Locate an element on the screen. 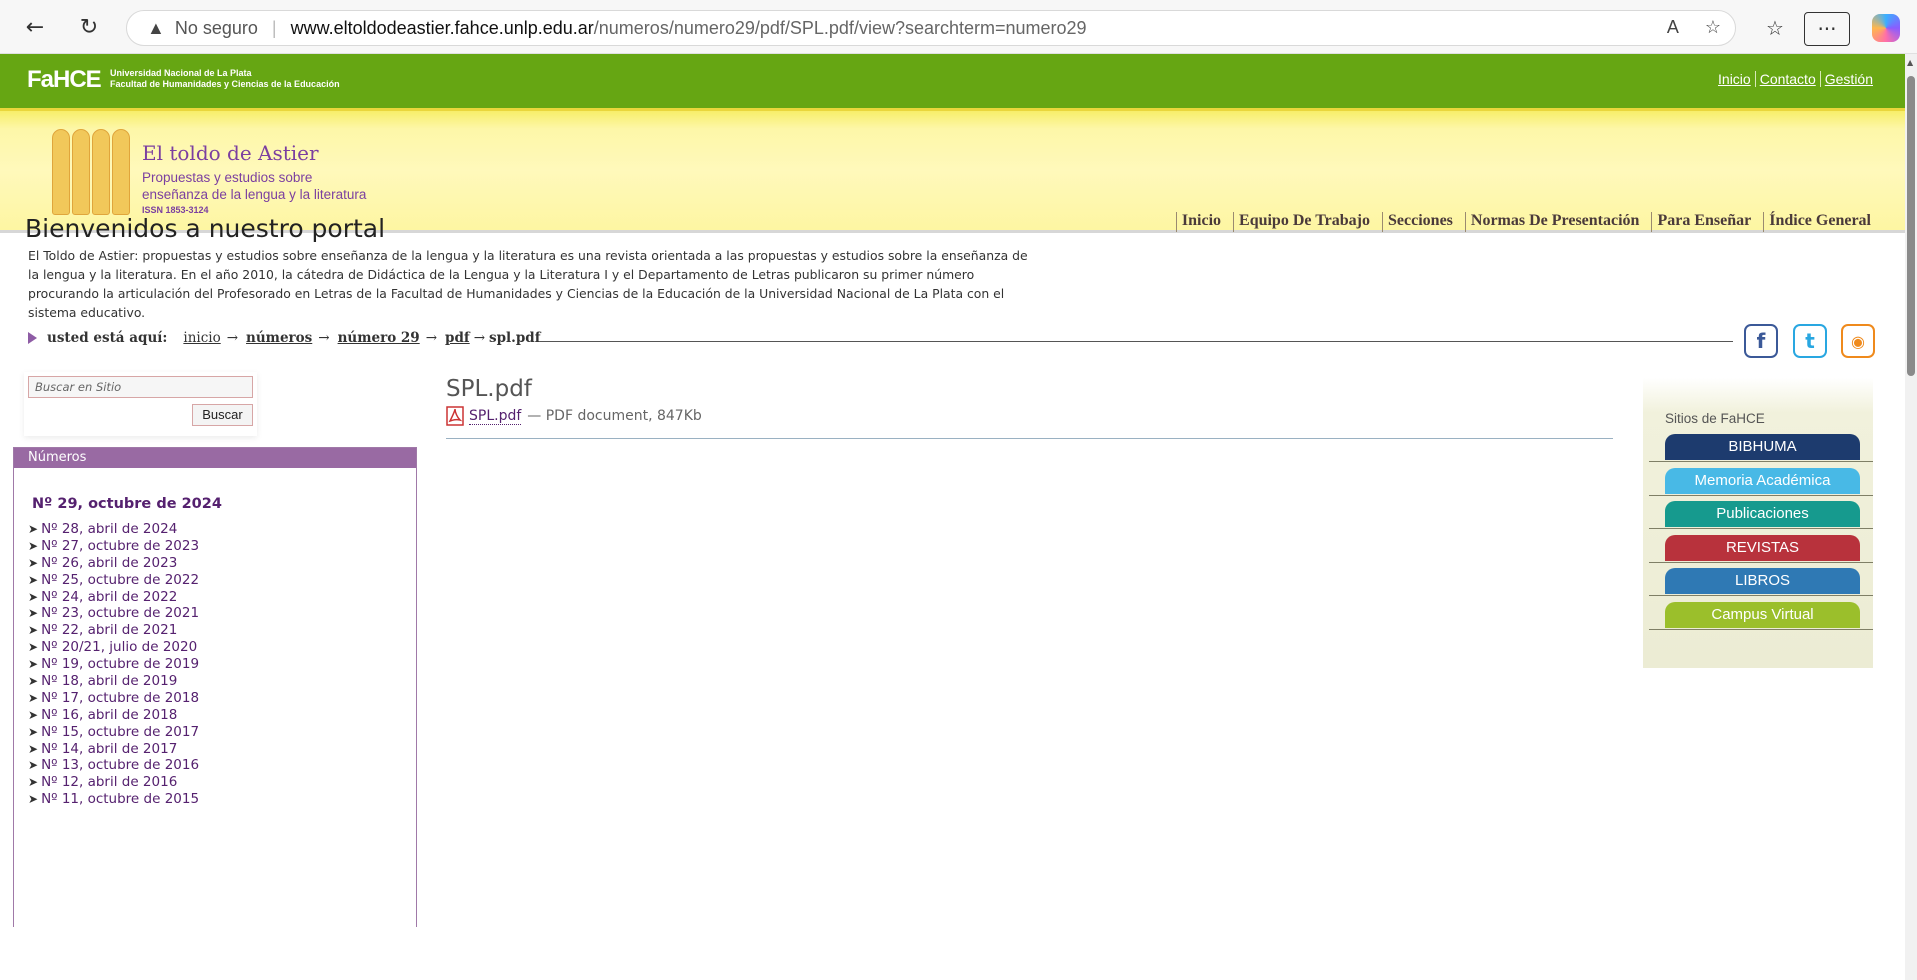 The width and height of the screenshot is (1917, 980). list-item: ➤ Nº 14, abril de 2017 is located at coordinates (113, 749).